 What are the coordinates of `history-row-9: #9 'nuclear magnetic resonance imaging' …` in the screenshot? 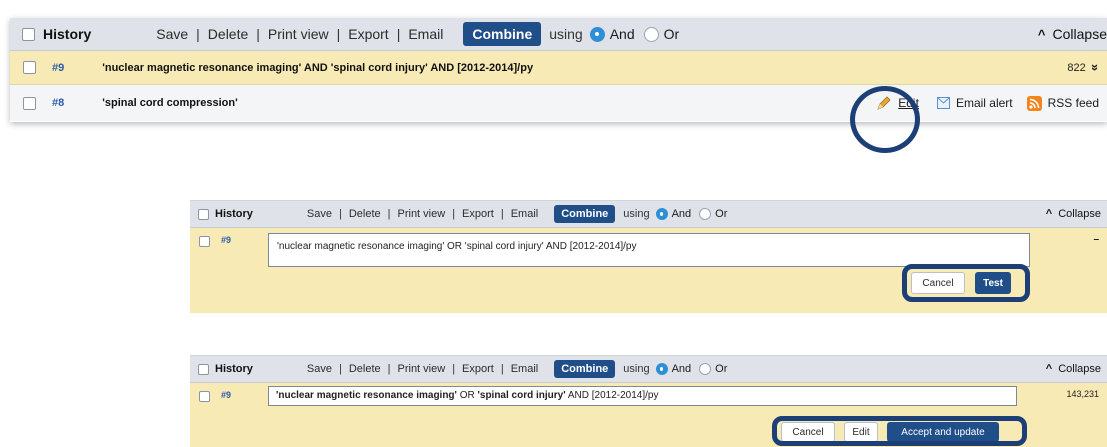 It's located at (558, 68).